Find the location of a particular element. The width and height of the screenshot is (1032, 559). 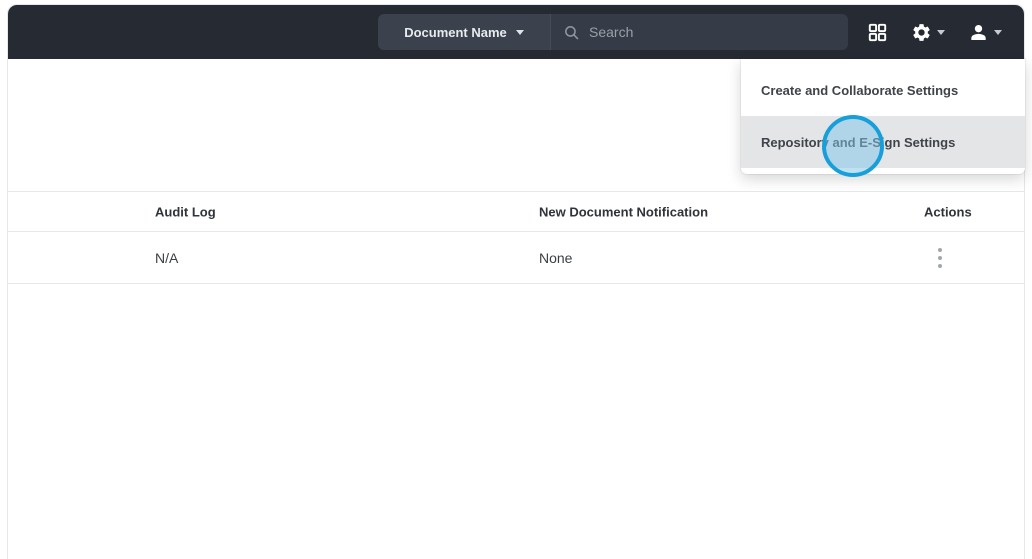

person-icon is located at coordinates (978, 32).